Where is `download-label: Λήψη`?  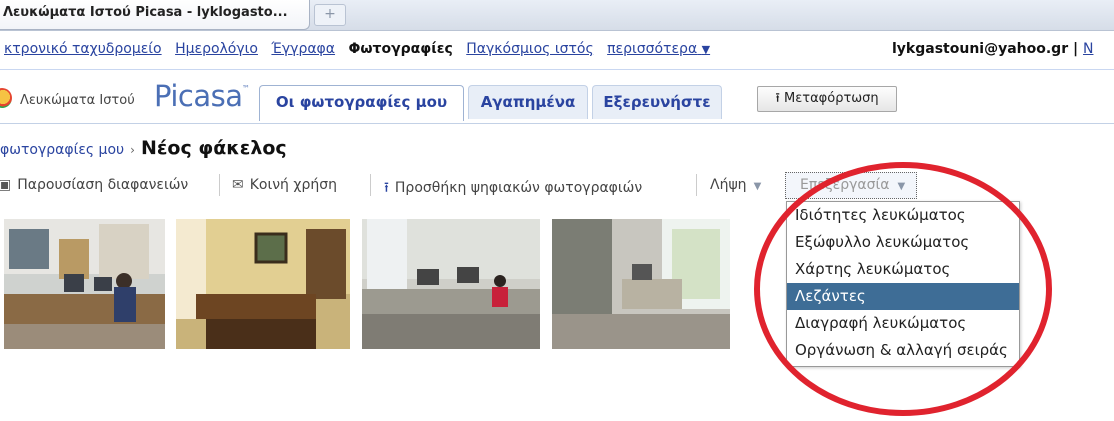
download-label: Λήψη is located at coordinates (728, 185).